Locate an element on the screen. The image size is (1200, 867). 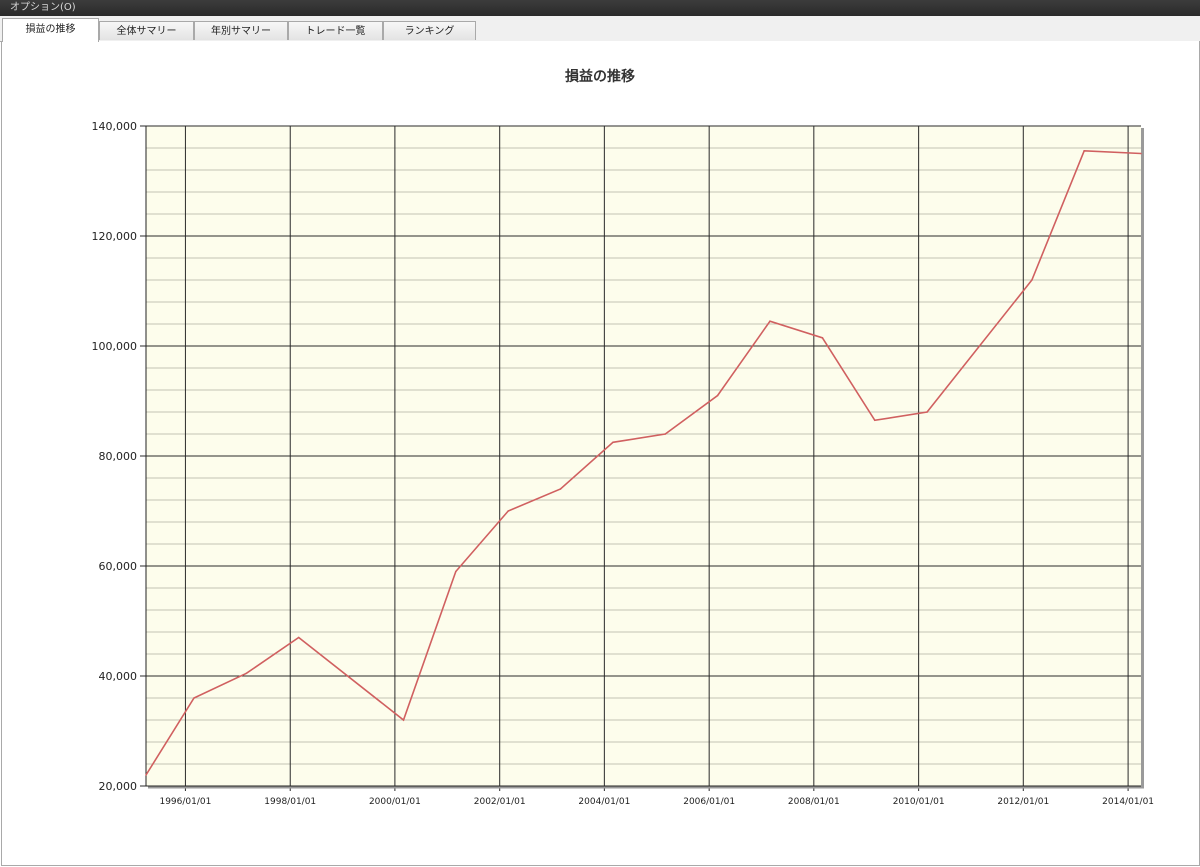
x-tick-label: 2008/01/01 is located at coordinates (814, 802).